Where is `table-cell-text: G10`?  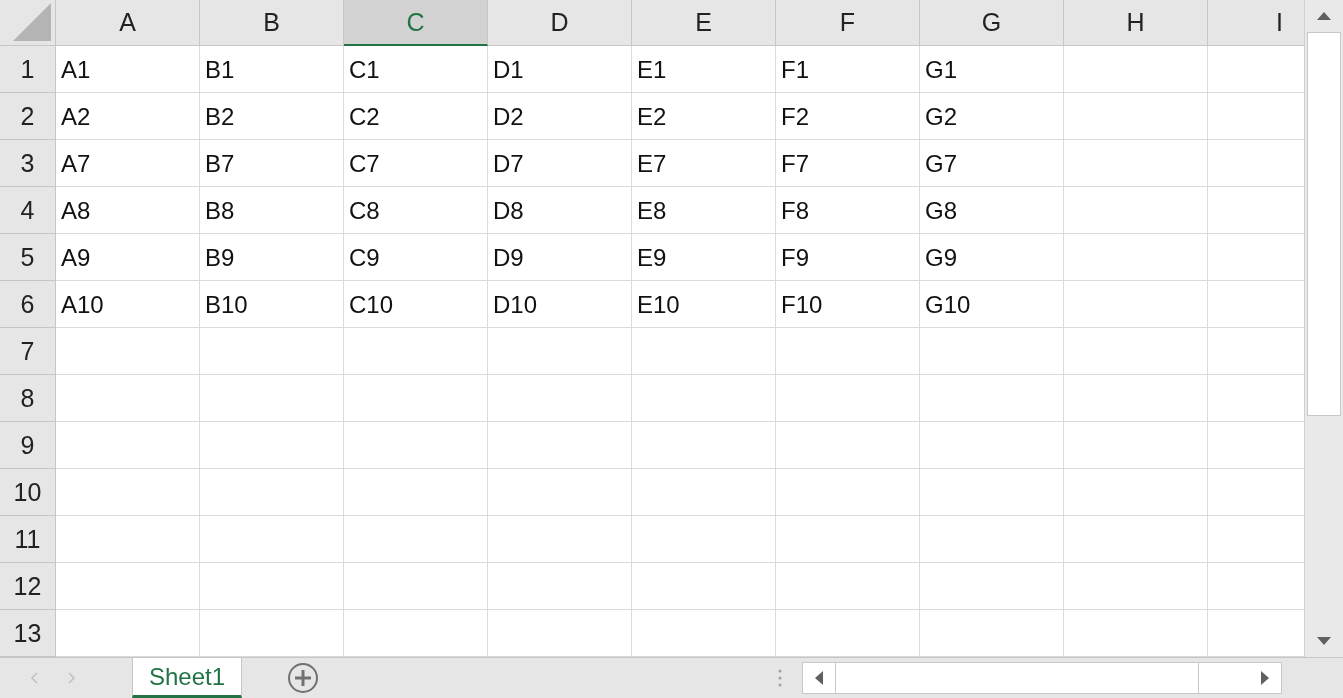 table-cell-text: G10 is located at coordinates (948, 304).